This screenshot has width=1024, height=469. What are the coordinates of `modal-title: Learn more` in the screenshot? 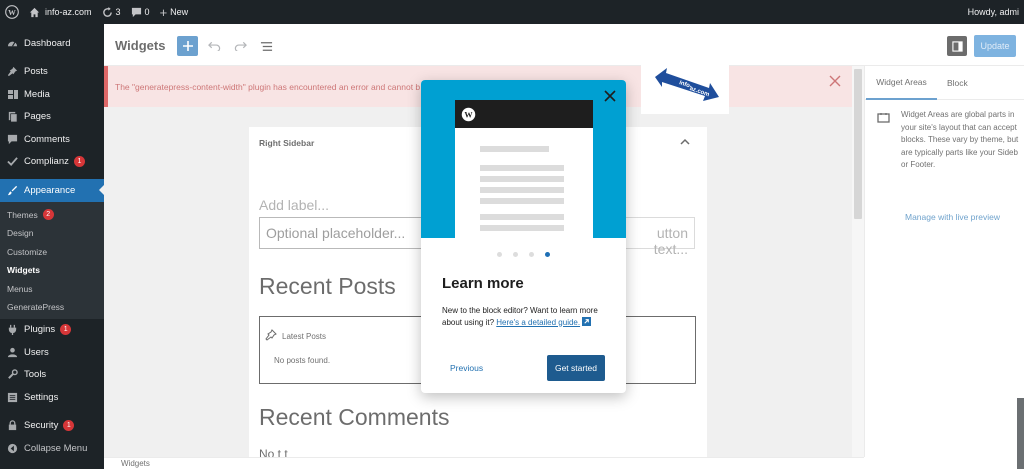 It's located at (483, 283).